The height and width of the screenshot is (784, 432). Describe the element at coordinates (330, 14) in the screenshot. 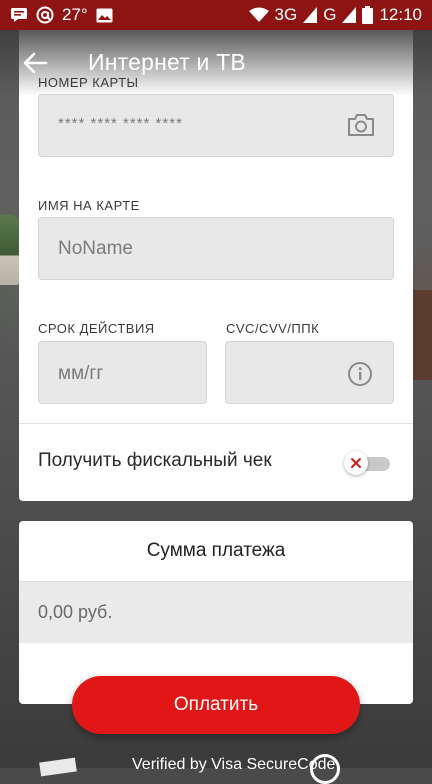

I see `network-g-text: G` at that location.